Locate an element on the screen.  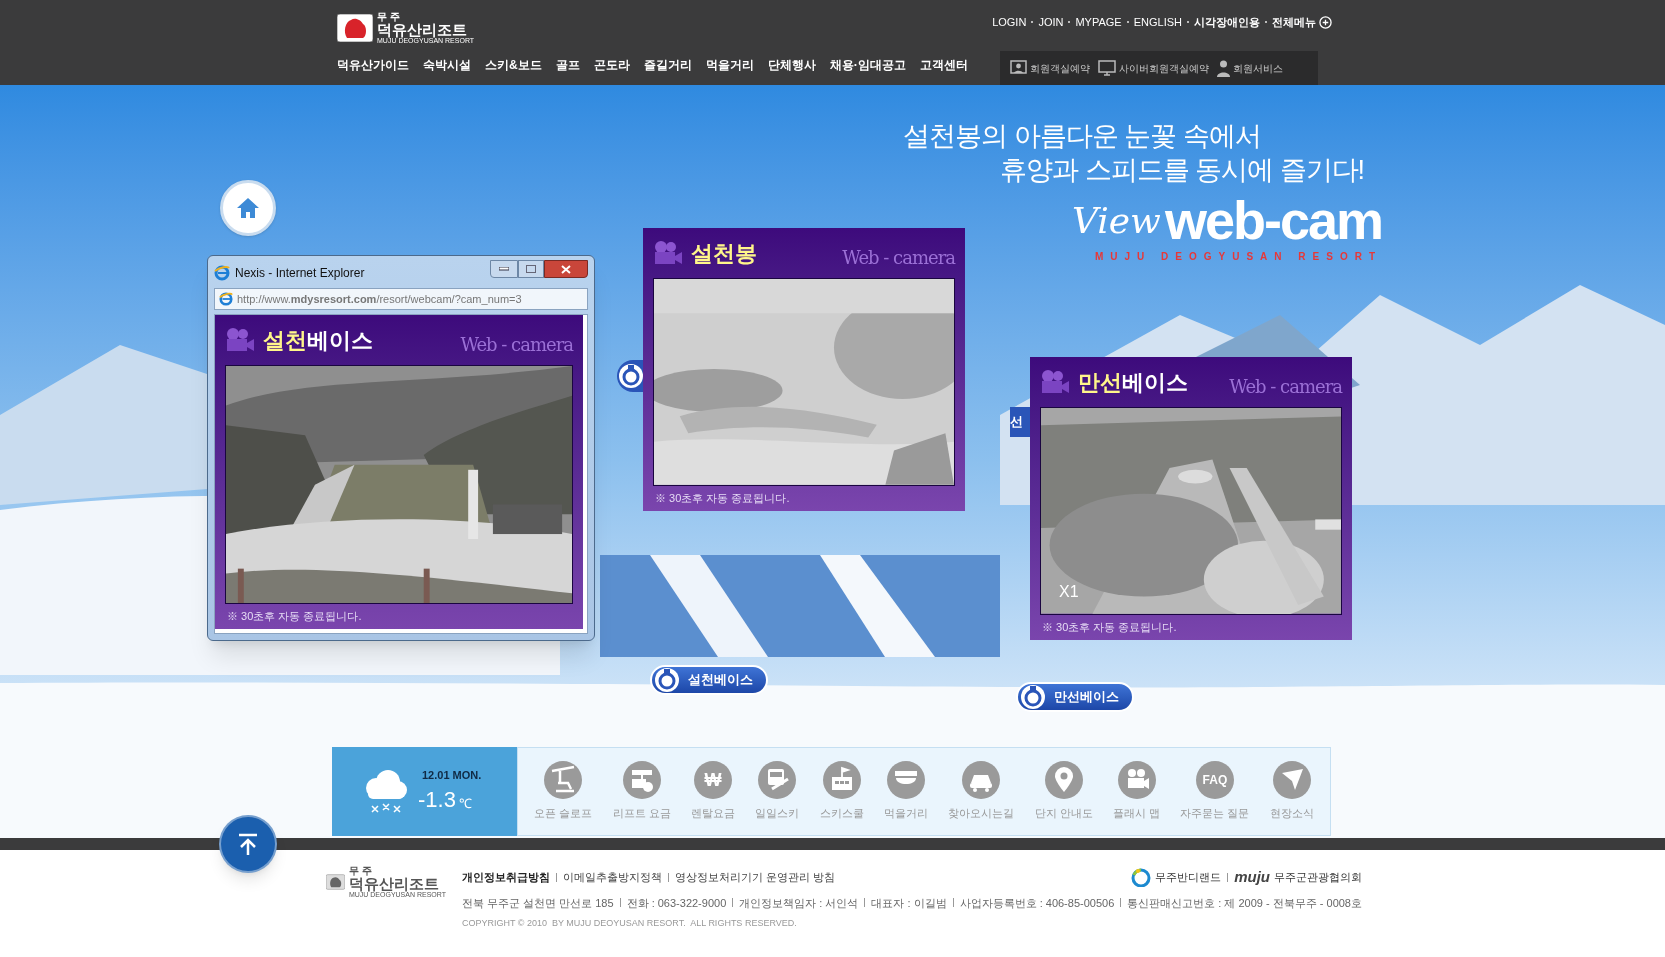
plus-circle-icon is located at coordinates (1325, 22).